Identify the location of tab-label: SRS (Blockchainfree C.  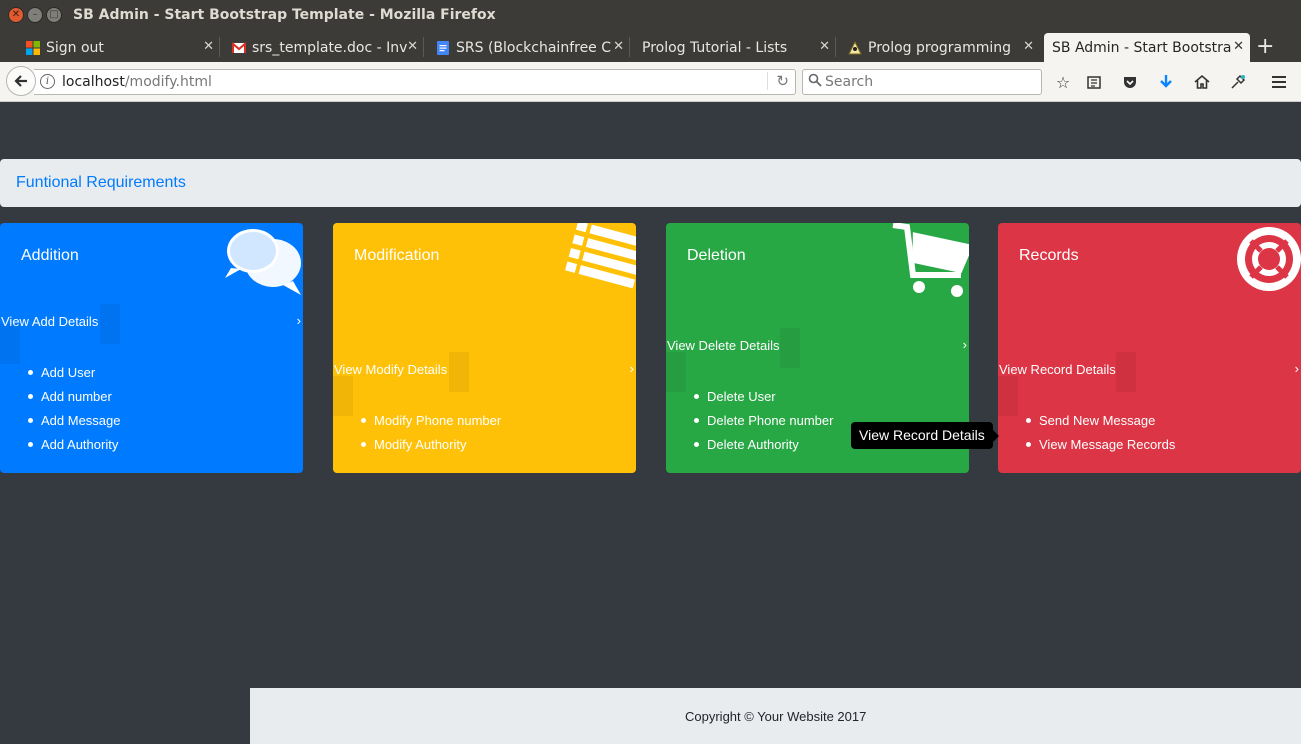
(534, 47).